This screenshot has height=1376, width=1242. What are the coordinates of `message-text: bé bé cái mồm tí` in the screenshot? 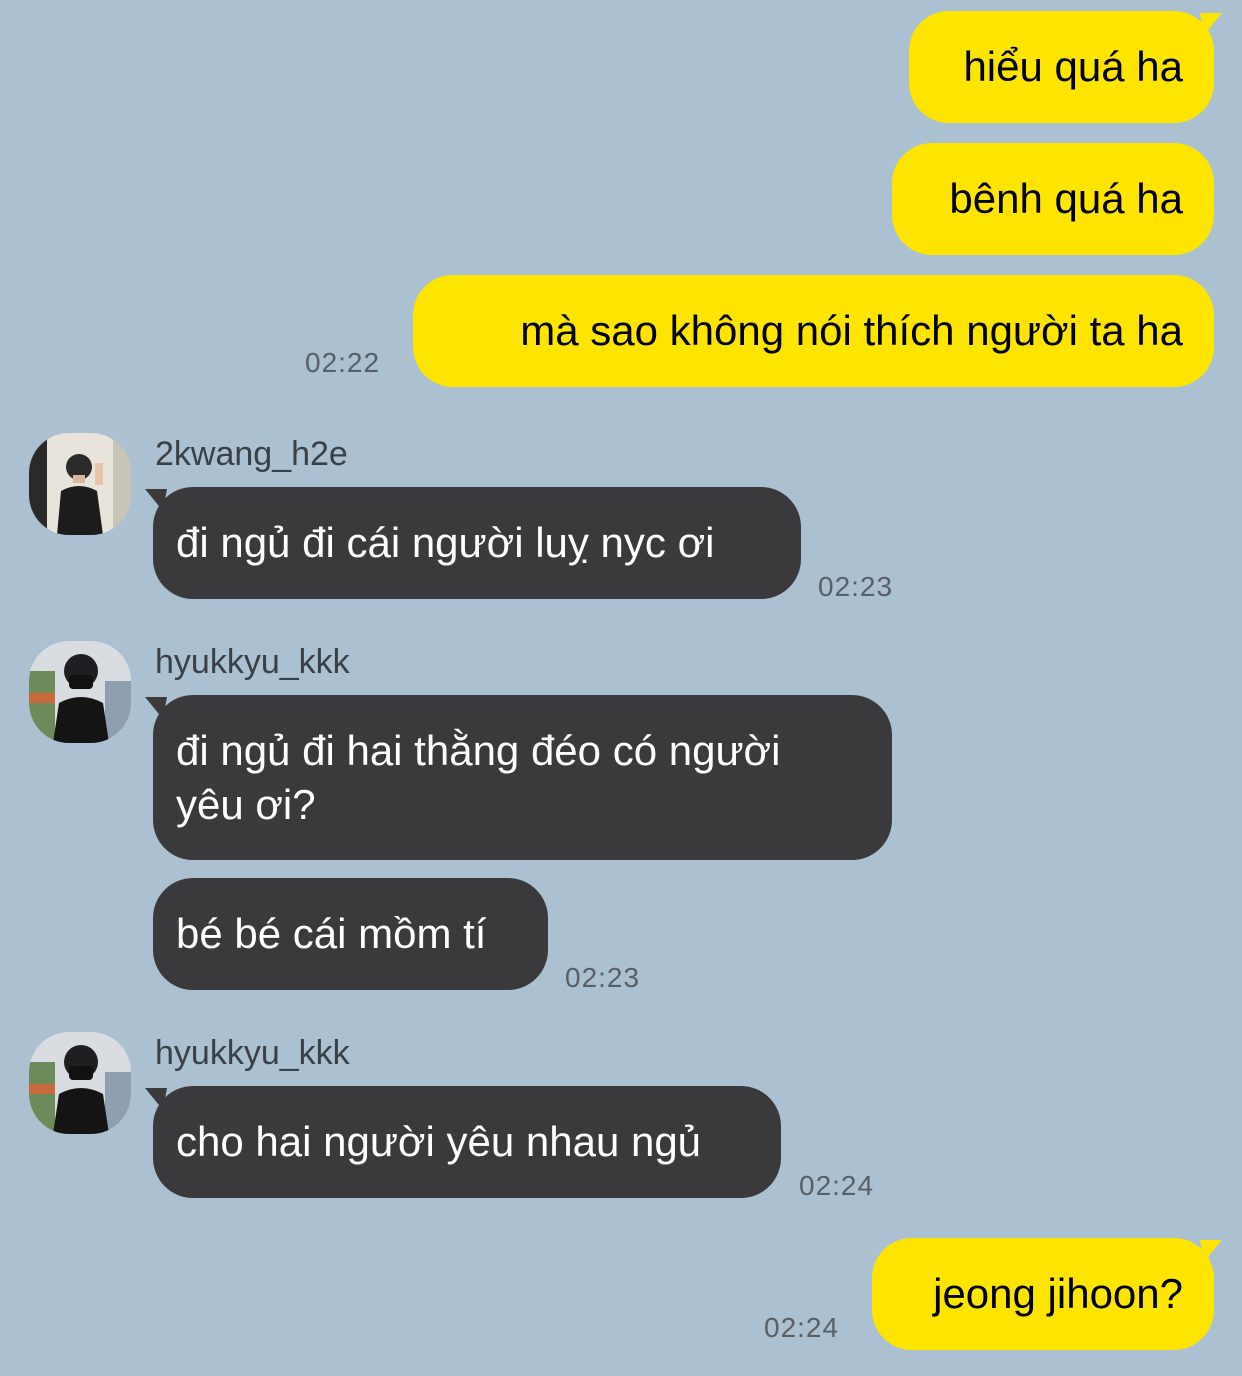 It's located at (331, 933).